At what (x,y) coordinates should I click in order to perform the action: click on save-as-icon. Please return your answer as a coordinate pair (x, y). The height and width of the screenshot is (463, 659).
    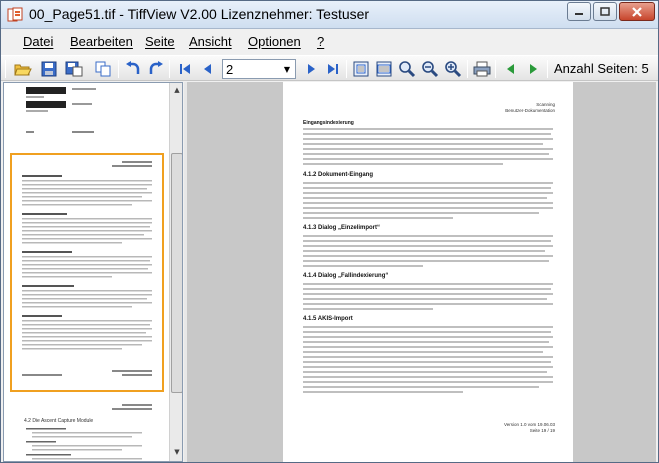
    Looking at the image, I should click on (74, 69).